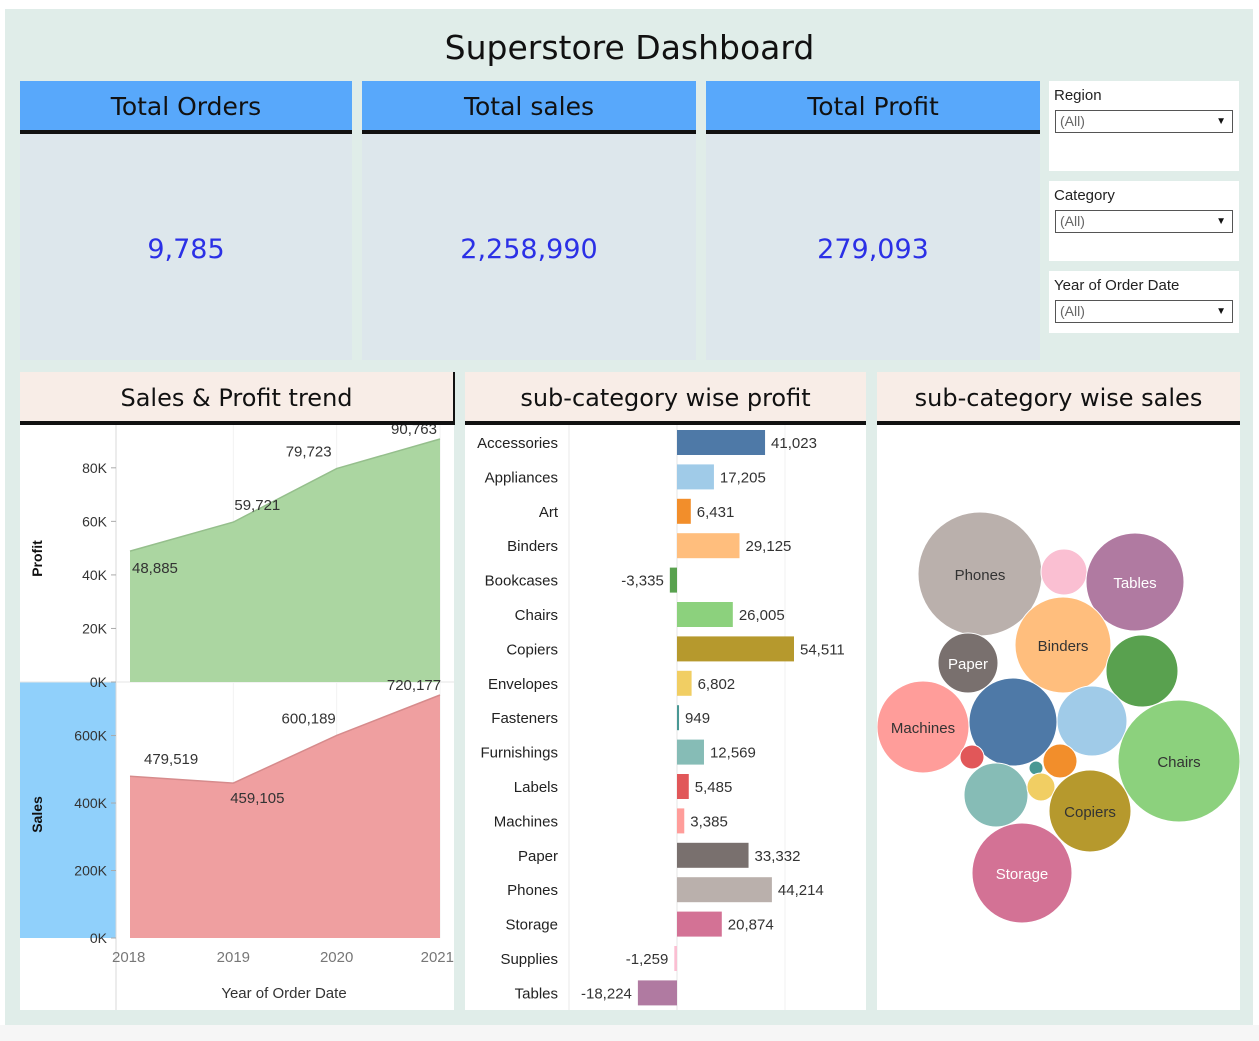  I want to click on bubble-label: Phones, so click(980, 575).